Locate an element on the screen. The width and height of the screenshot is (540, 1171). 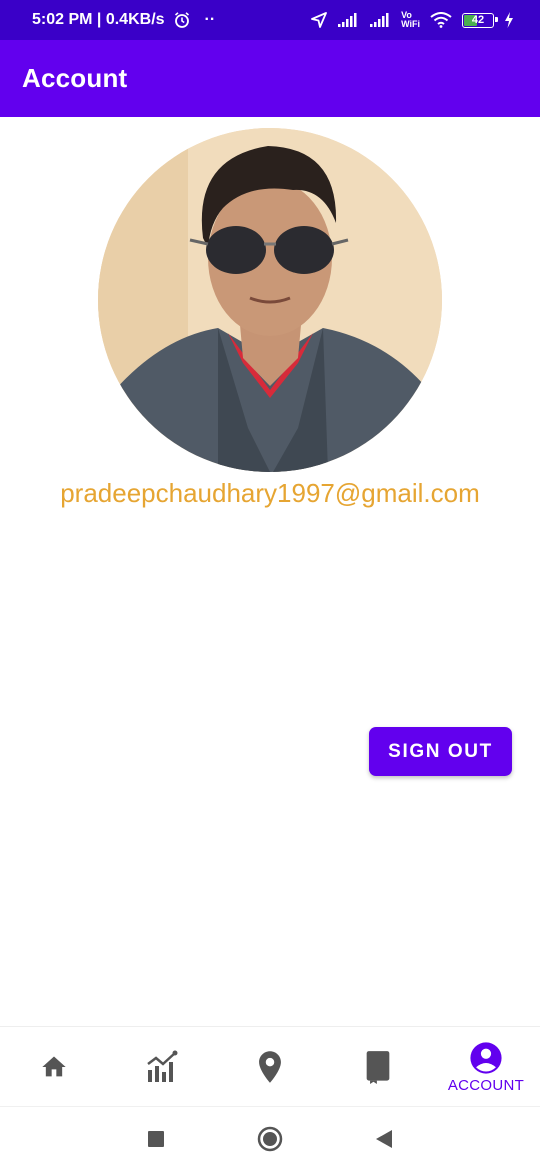
battery-level: 42 is located at coordinates (478, 20).